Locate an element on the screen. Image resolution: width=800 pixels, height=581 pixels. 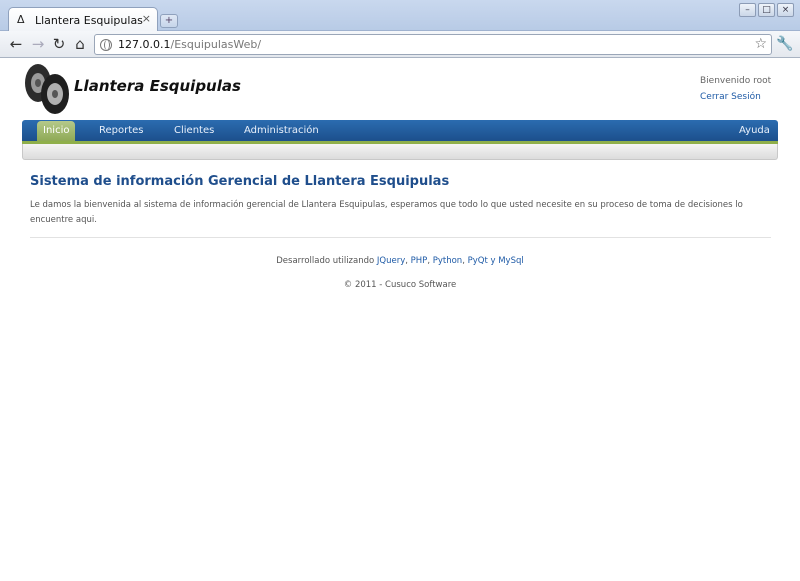
site-title: Llantera Esquipulas is located at coordinates (157, 86).